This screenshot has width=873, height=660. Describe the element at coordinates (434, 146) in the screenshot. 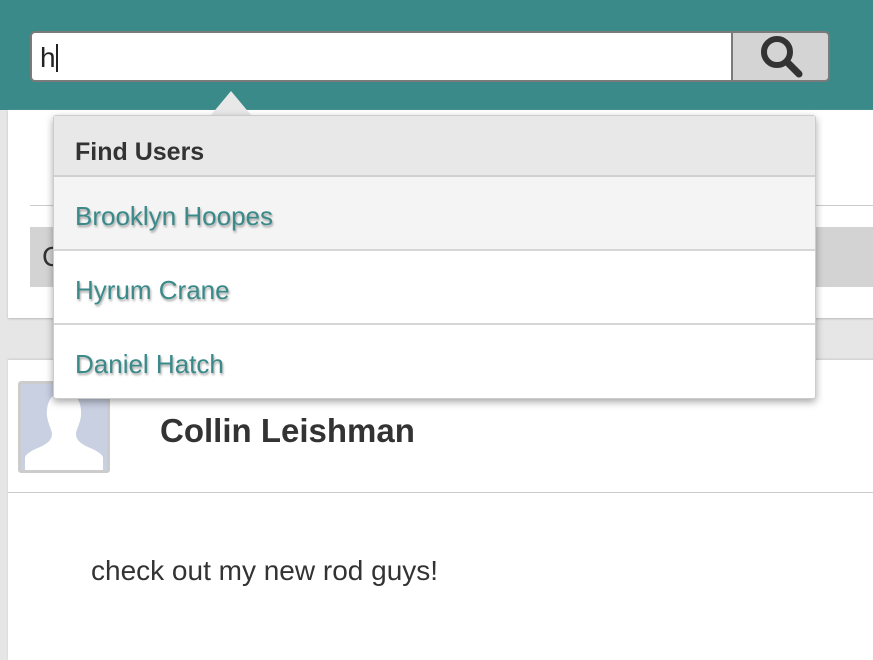

I see `dropdown-header: Find Users` at that location.